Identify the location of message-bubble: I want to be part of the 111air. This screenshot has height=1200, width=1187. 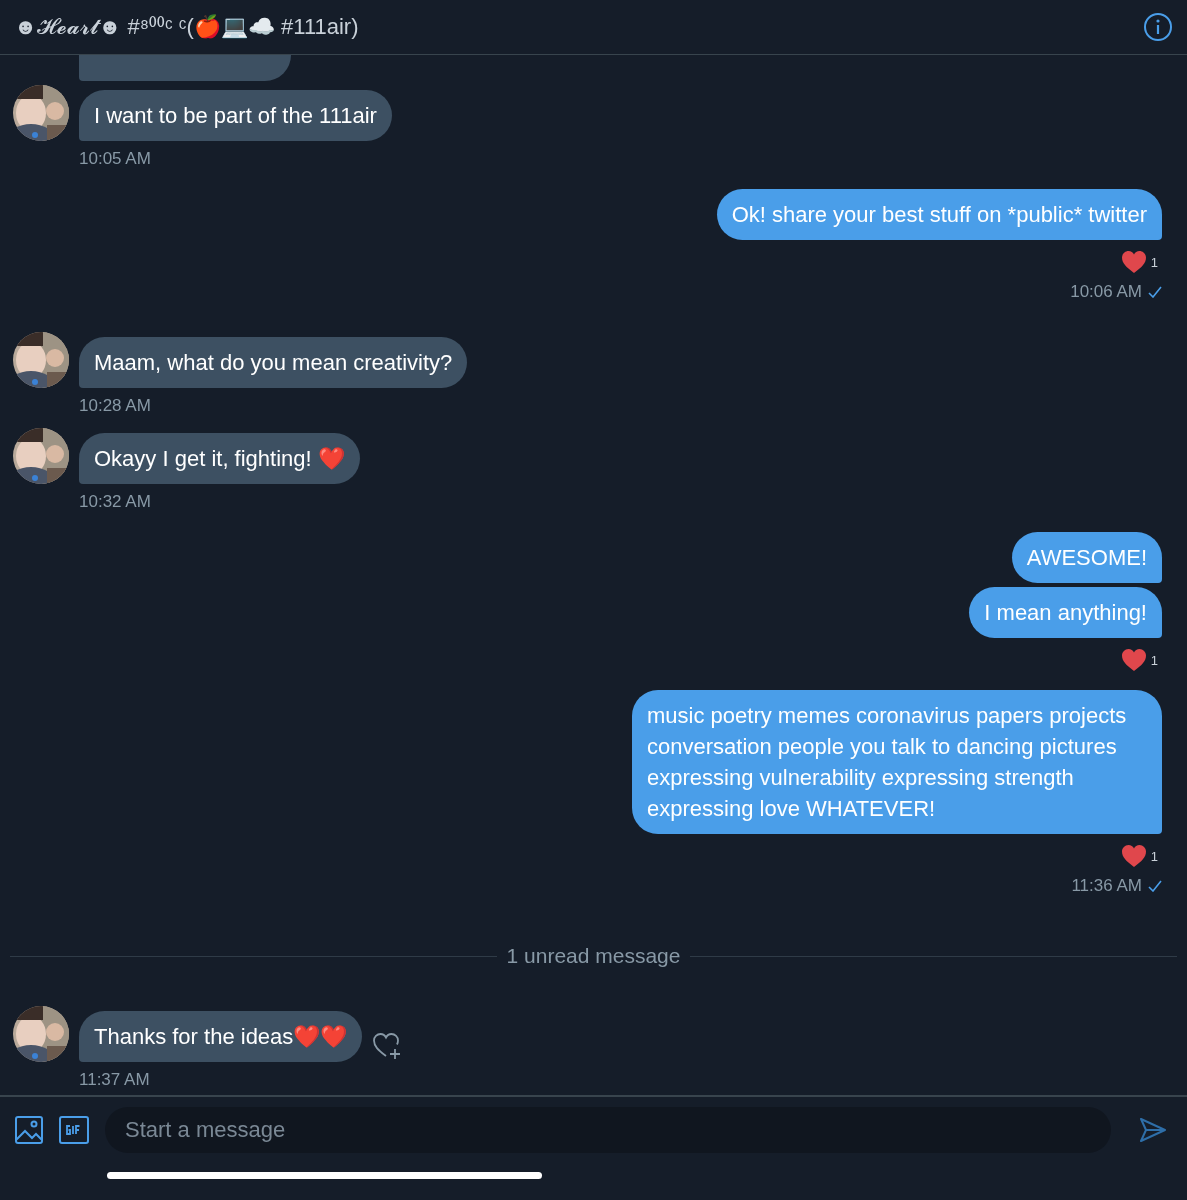
(235, 115).